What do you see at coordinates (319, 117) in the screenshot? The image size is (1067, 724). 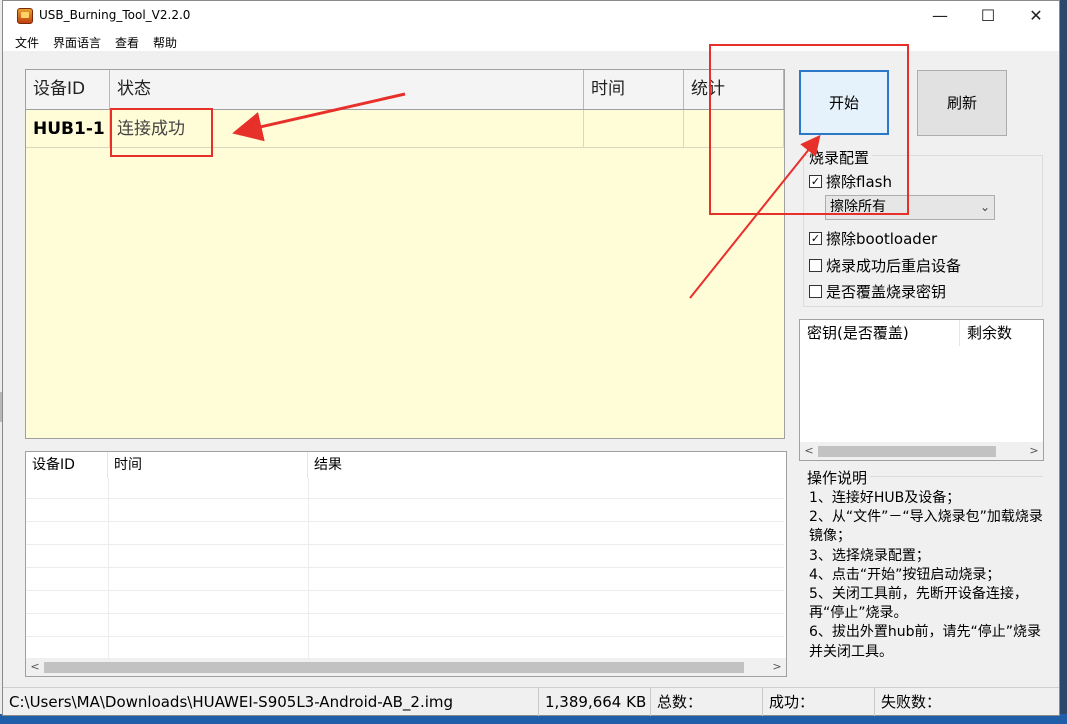 I see `arrow-to-status` at bounding box center [319, 117].